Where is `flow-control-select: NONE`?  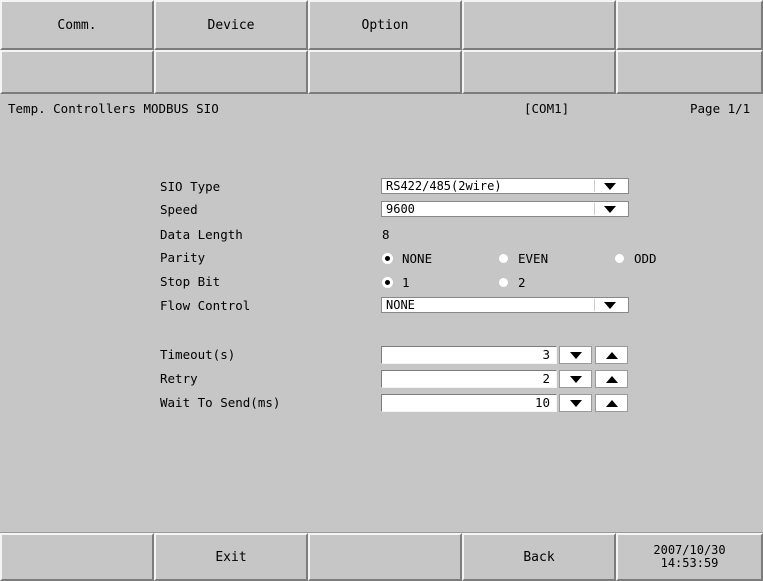
flow-control-select: NONE is located at coordinates (505, 305).